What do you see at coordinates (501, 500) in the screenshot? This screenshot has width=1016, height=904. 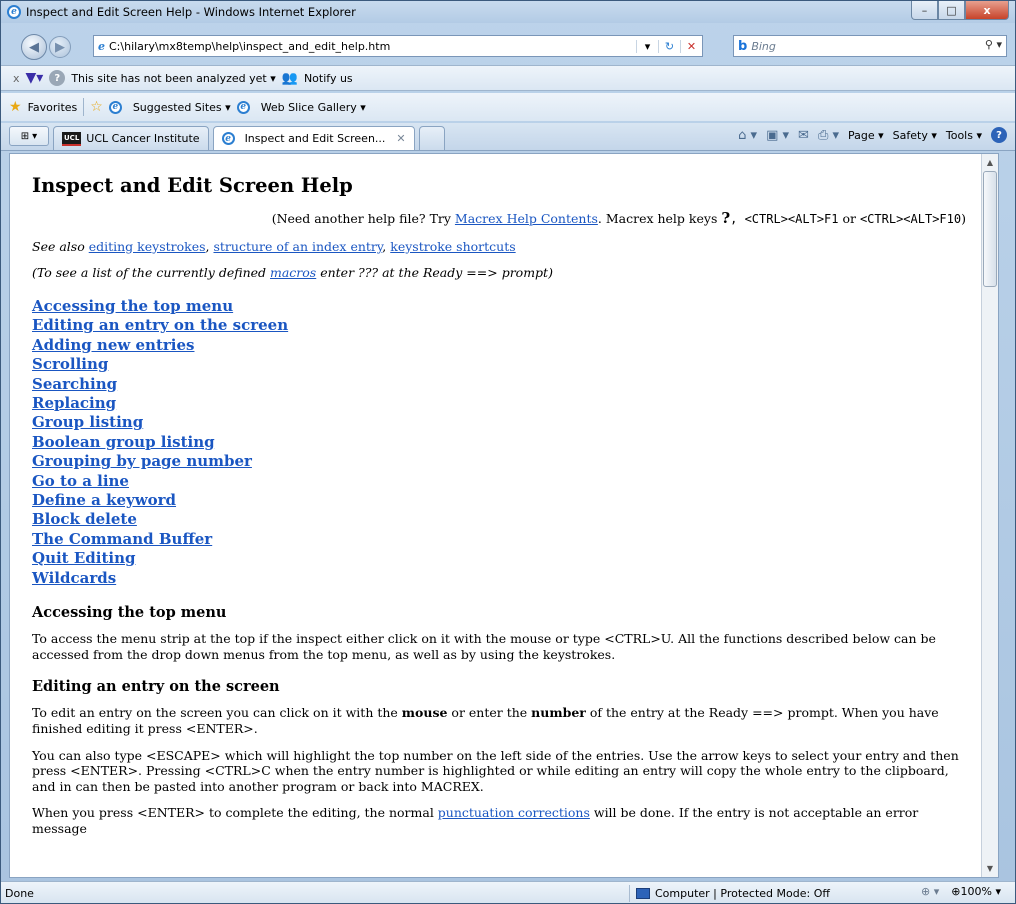 I see `toc-link: Define a keyword` at bounding box center [501, 500].